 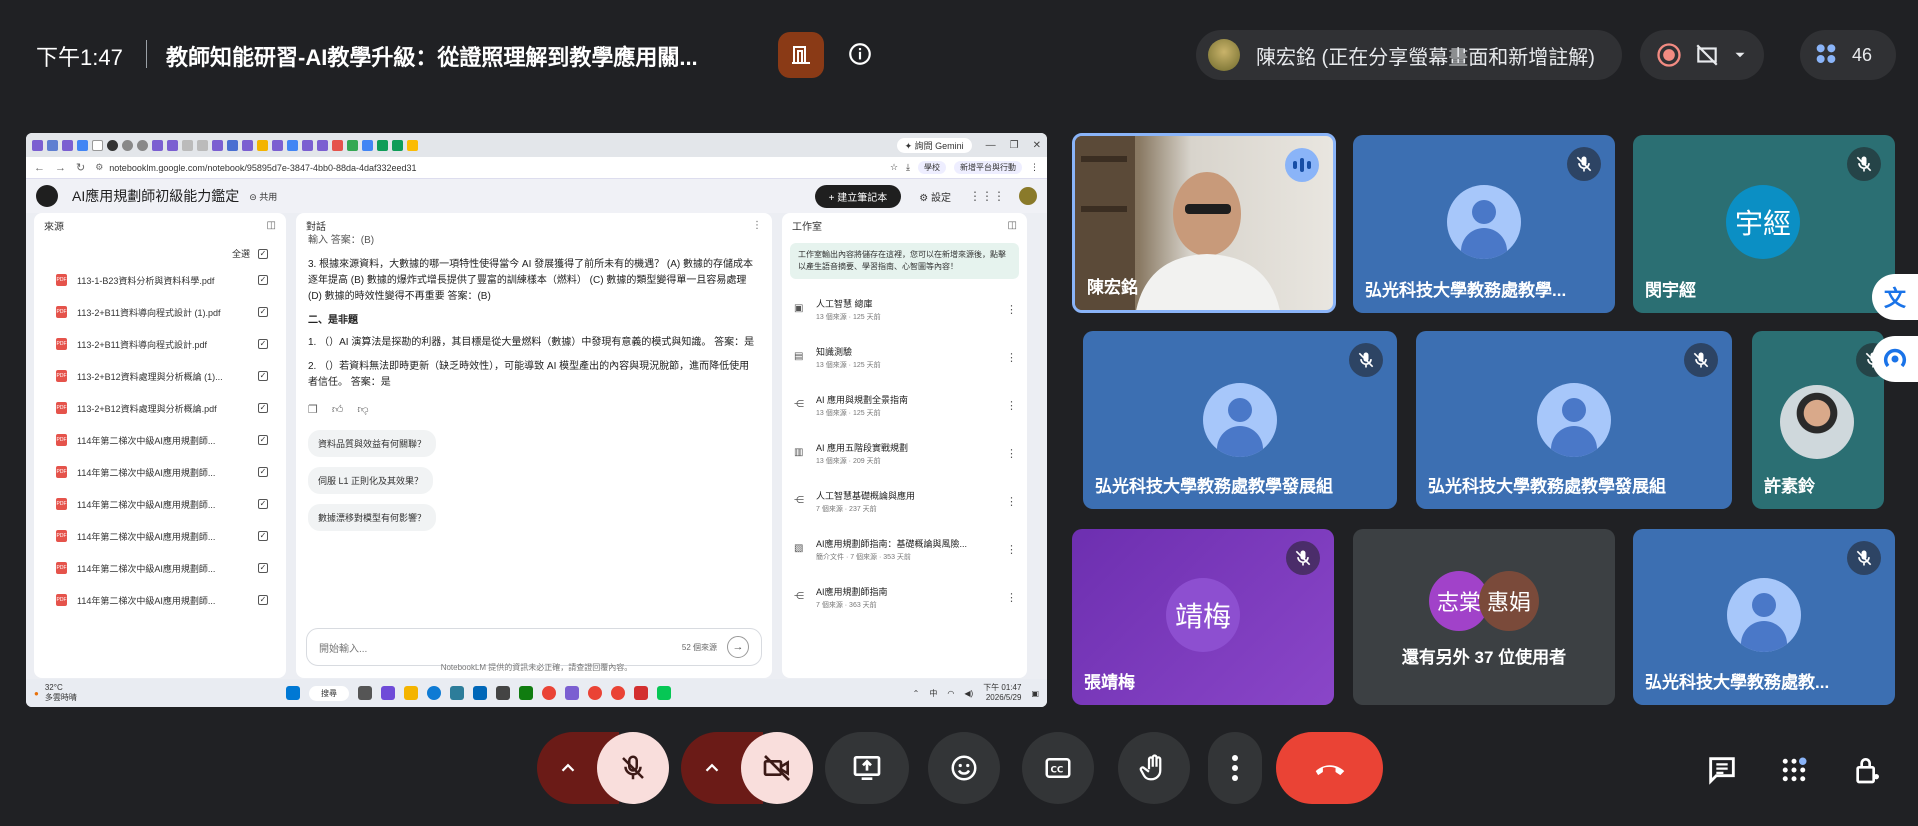 What do you see at coordinates (36, 693) in the screenshot?
I see `weather-icon: ●` at bounding box center [36, 693].